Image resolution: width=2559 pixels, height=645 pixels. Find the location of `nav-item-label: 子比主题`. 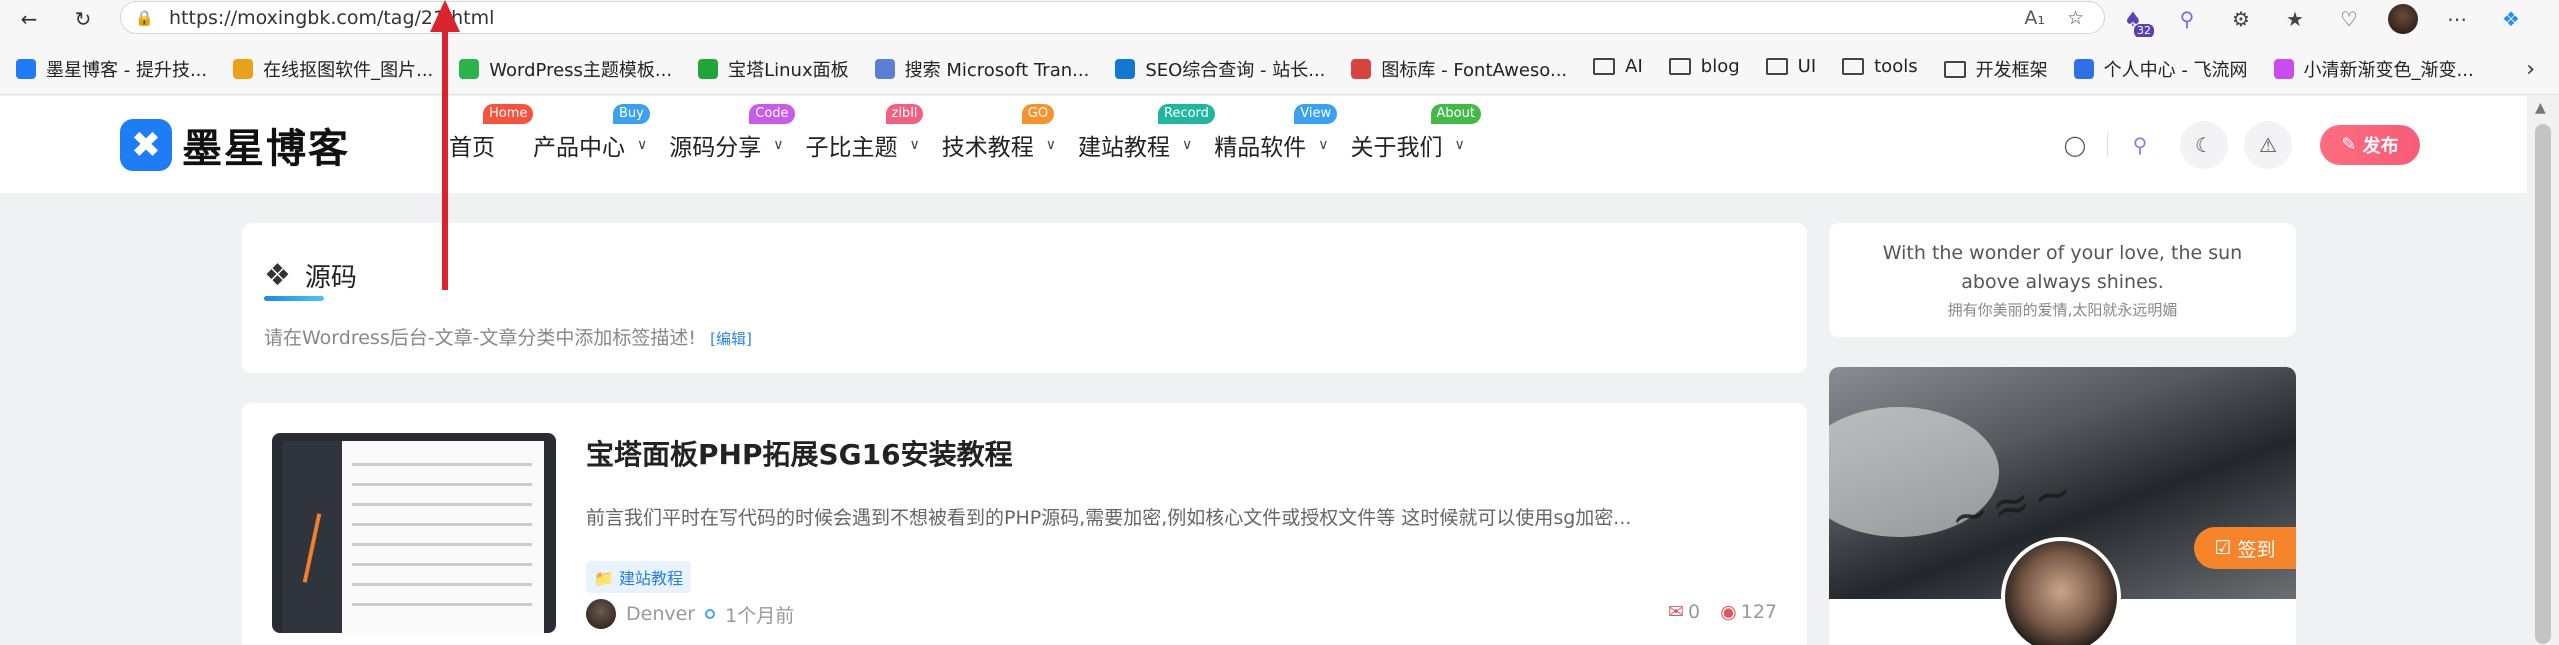

nav-item-label: 子比主题 is located at coordinates (851, 147).